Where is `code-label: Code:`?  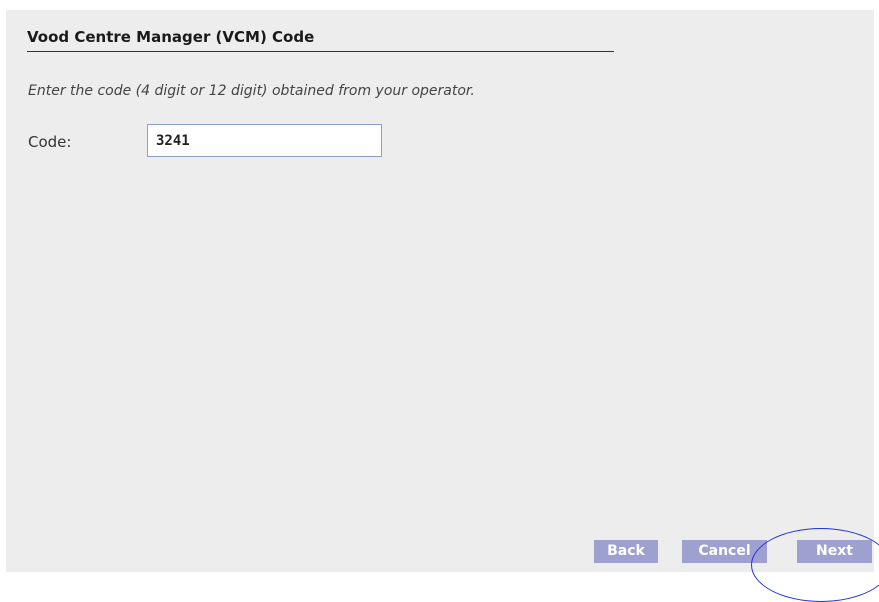
code-label: Code: is located at coordinates (50, 142).